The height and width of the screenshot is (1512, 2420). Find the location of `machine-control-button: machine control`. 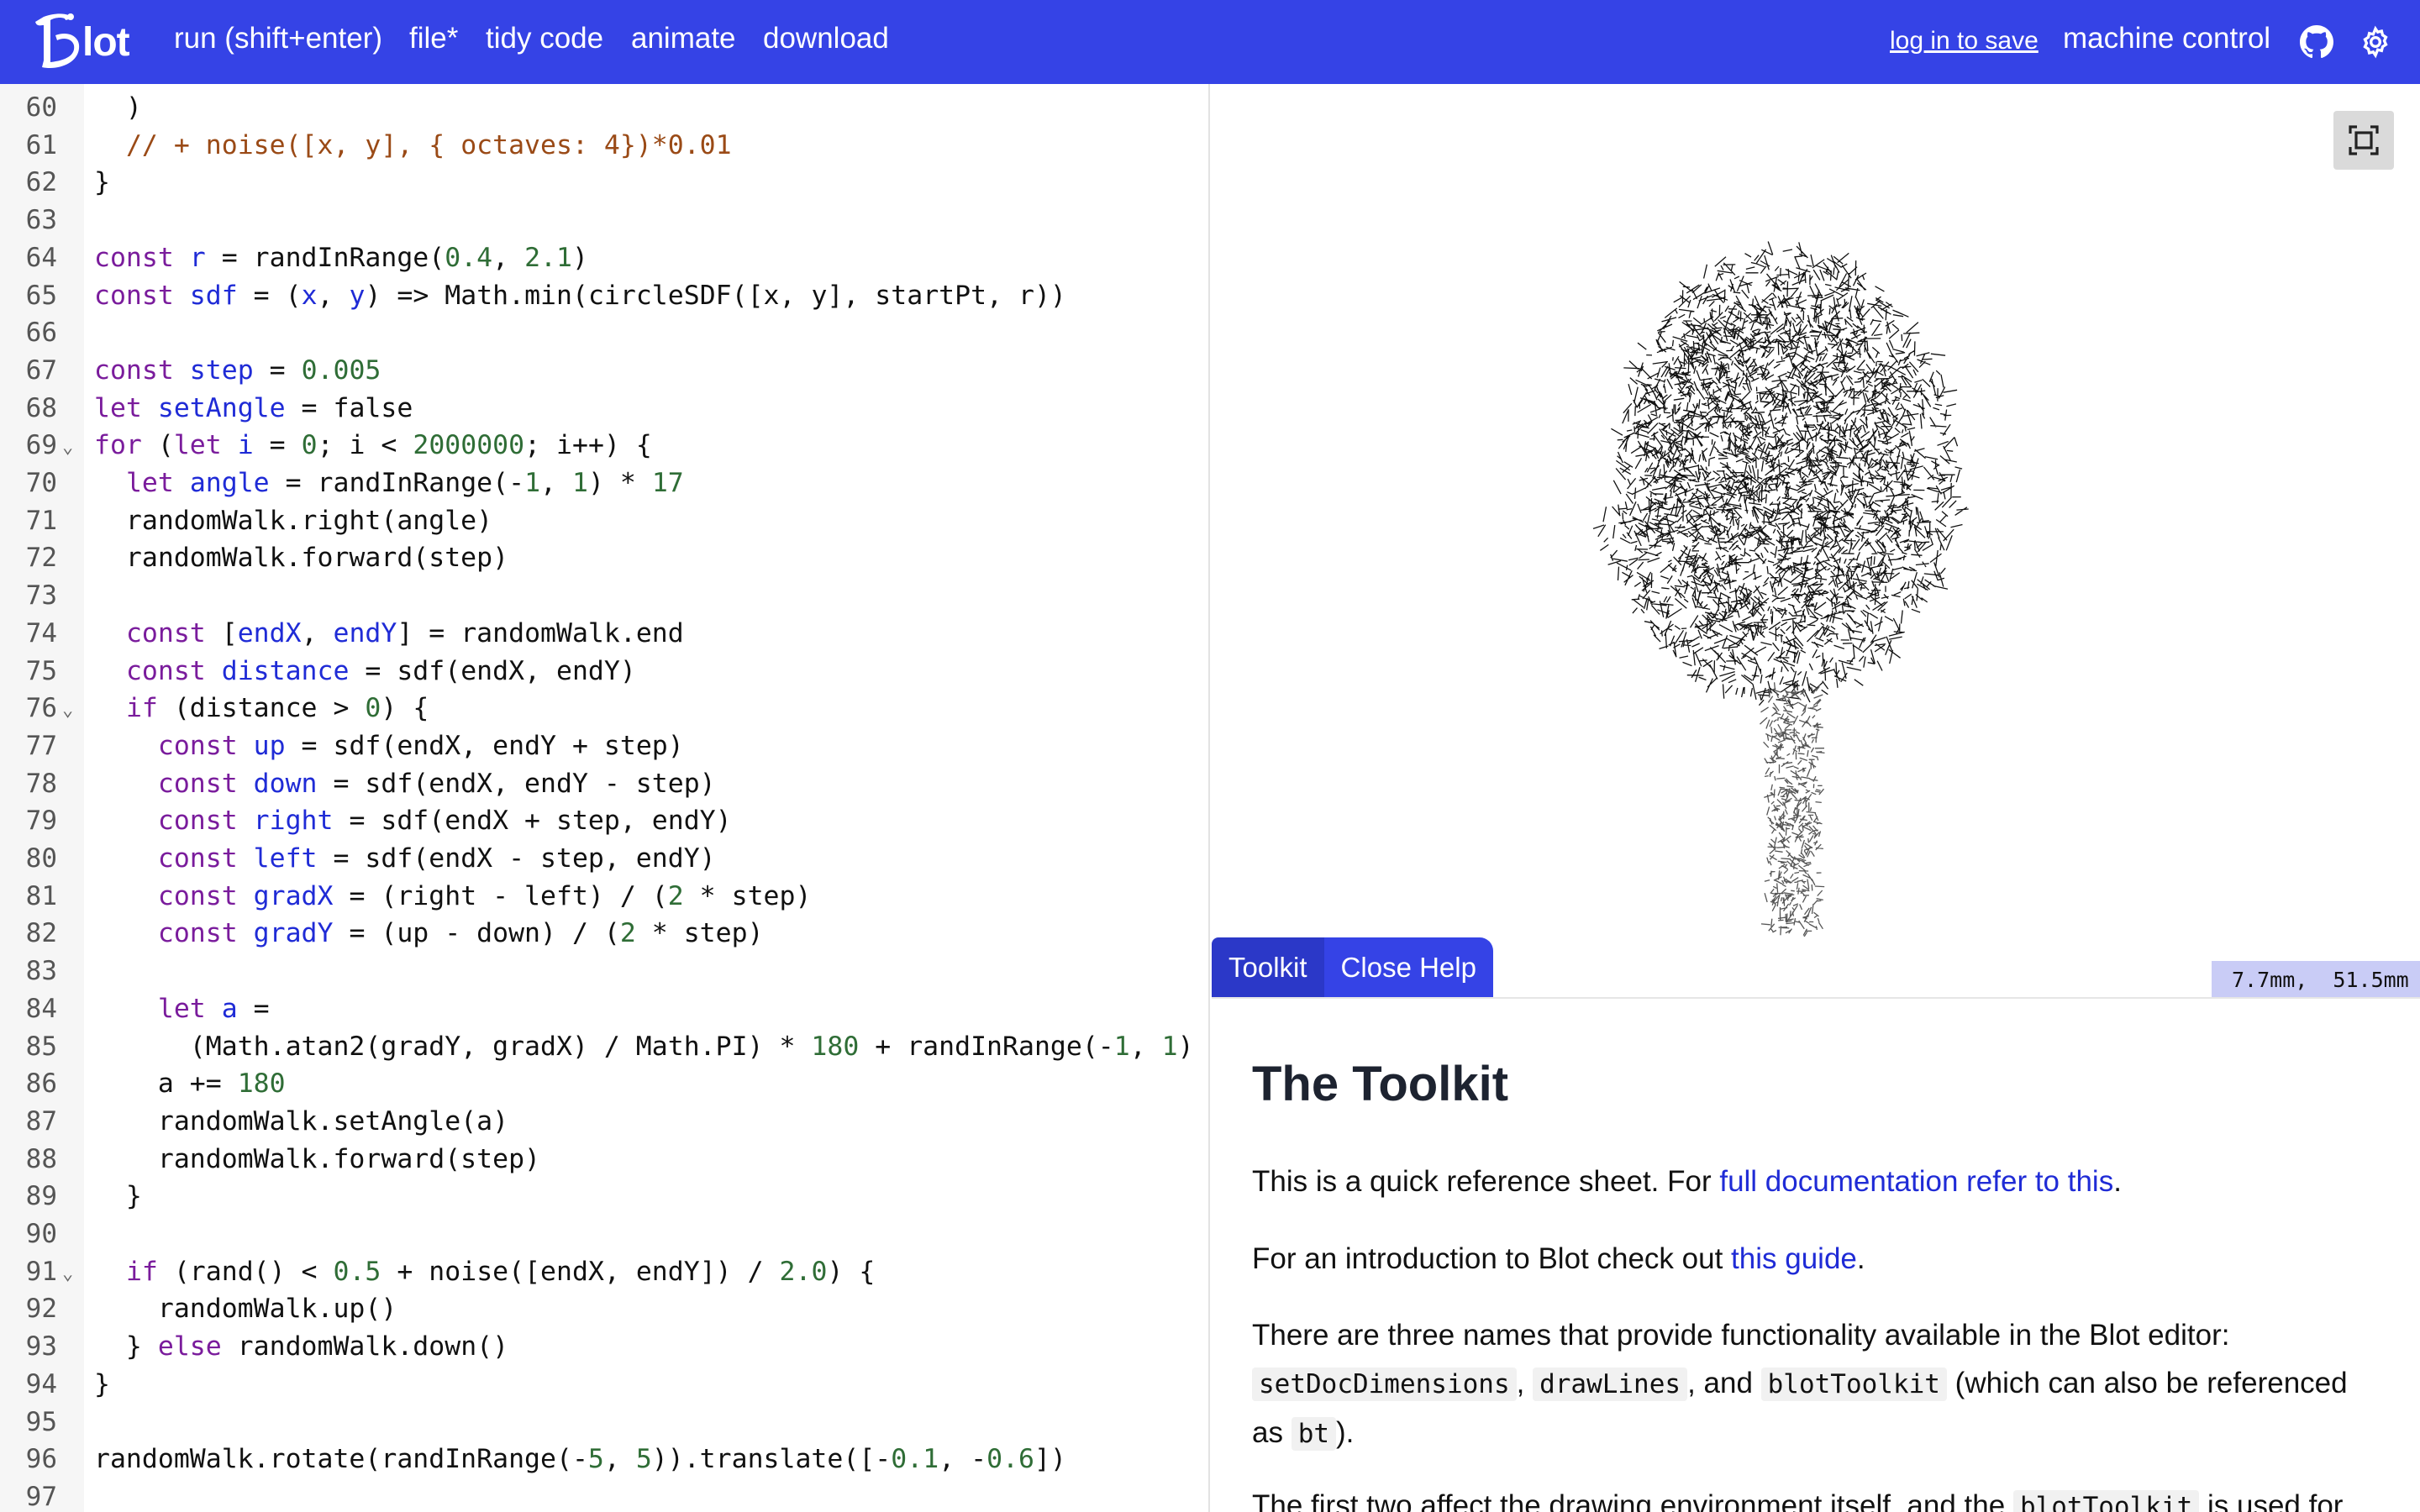

machine-control-button: machine control is located at coordinates (2166, 38).